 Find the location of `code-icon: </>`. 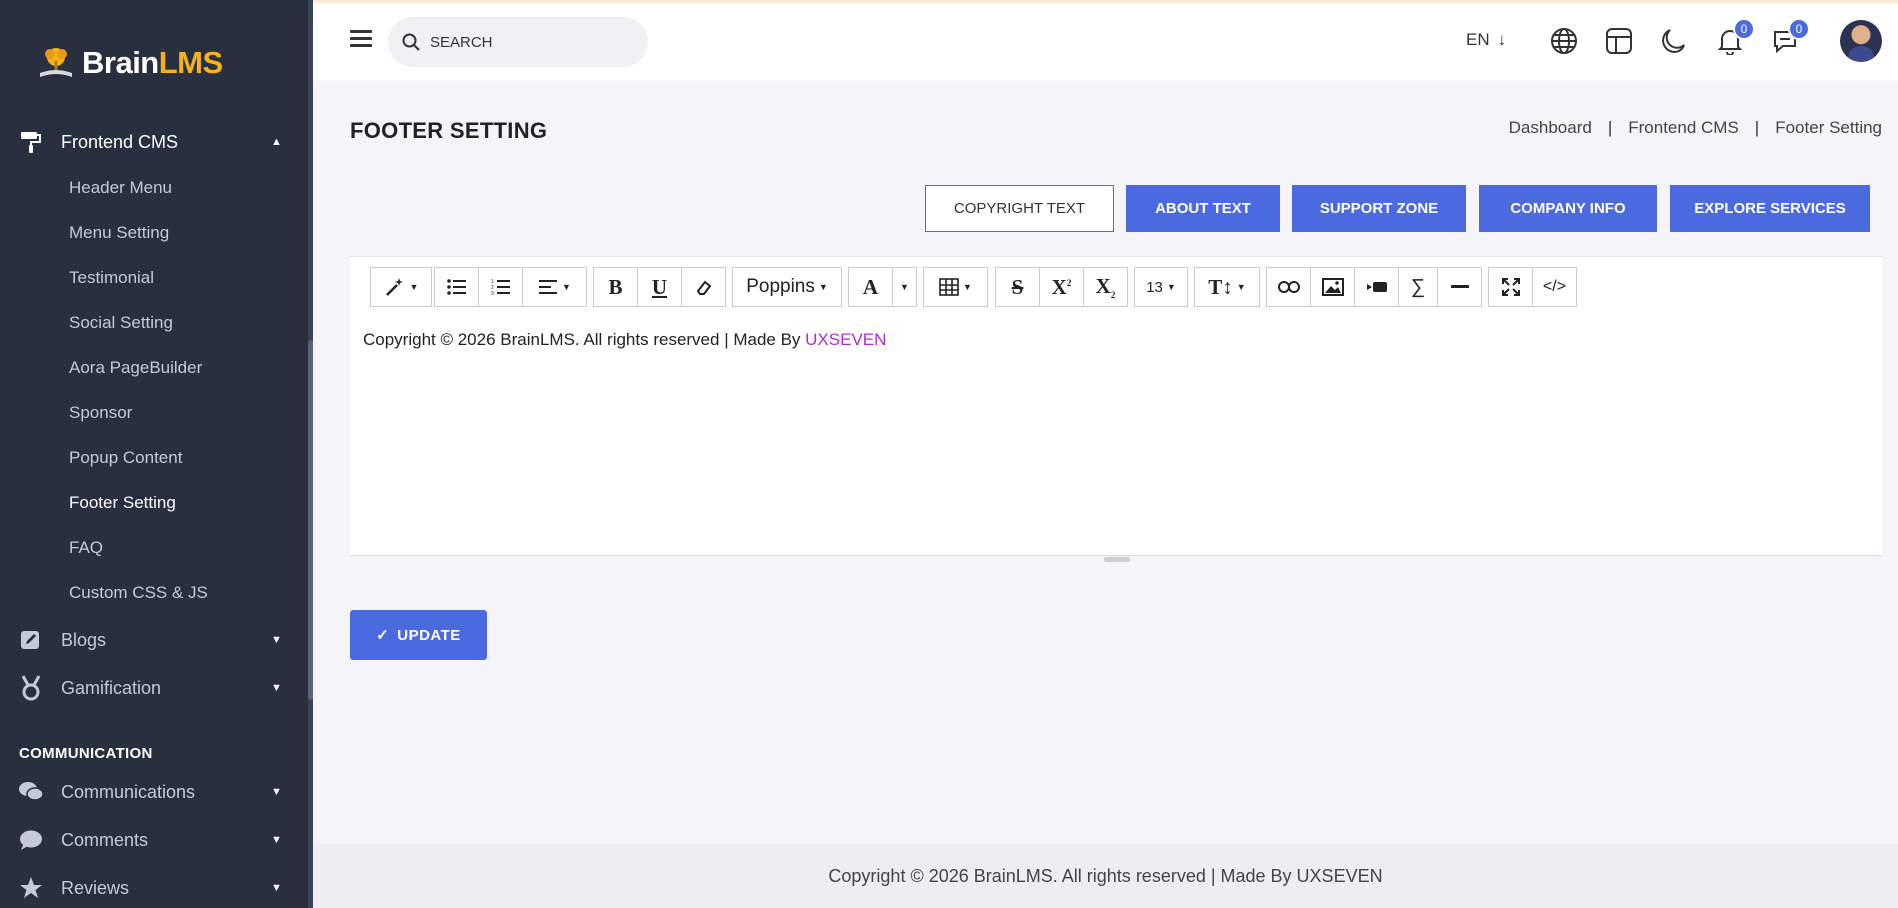

code-icon: </> is located at coordinates (1554, 286).